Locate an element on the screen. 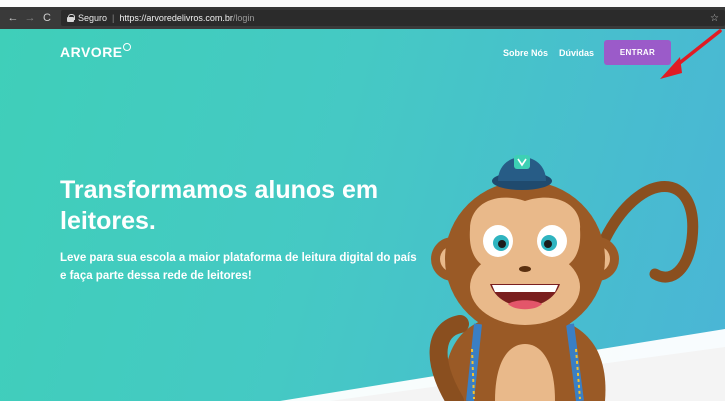 This screenshot has height=401, width=725. bookmark-star-icon: ☆ is located at coordinates (714, 18).